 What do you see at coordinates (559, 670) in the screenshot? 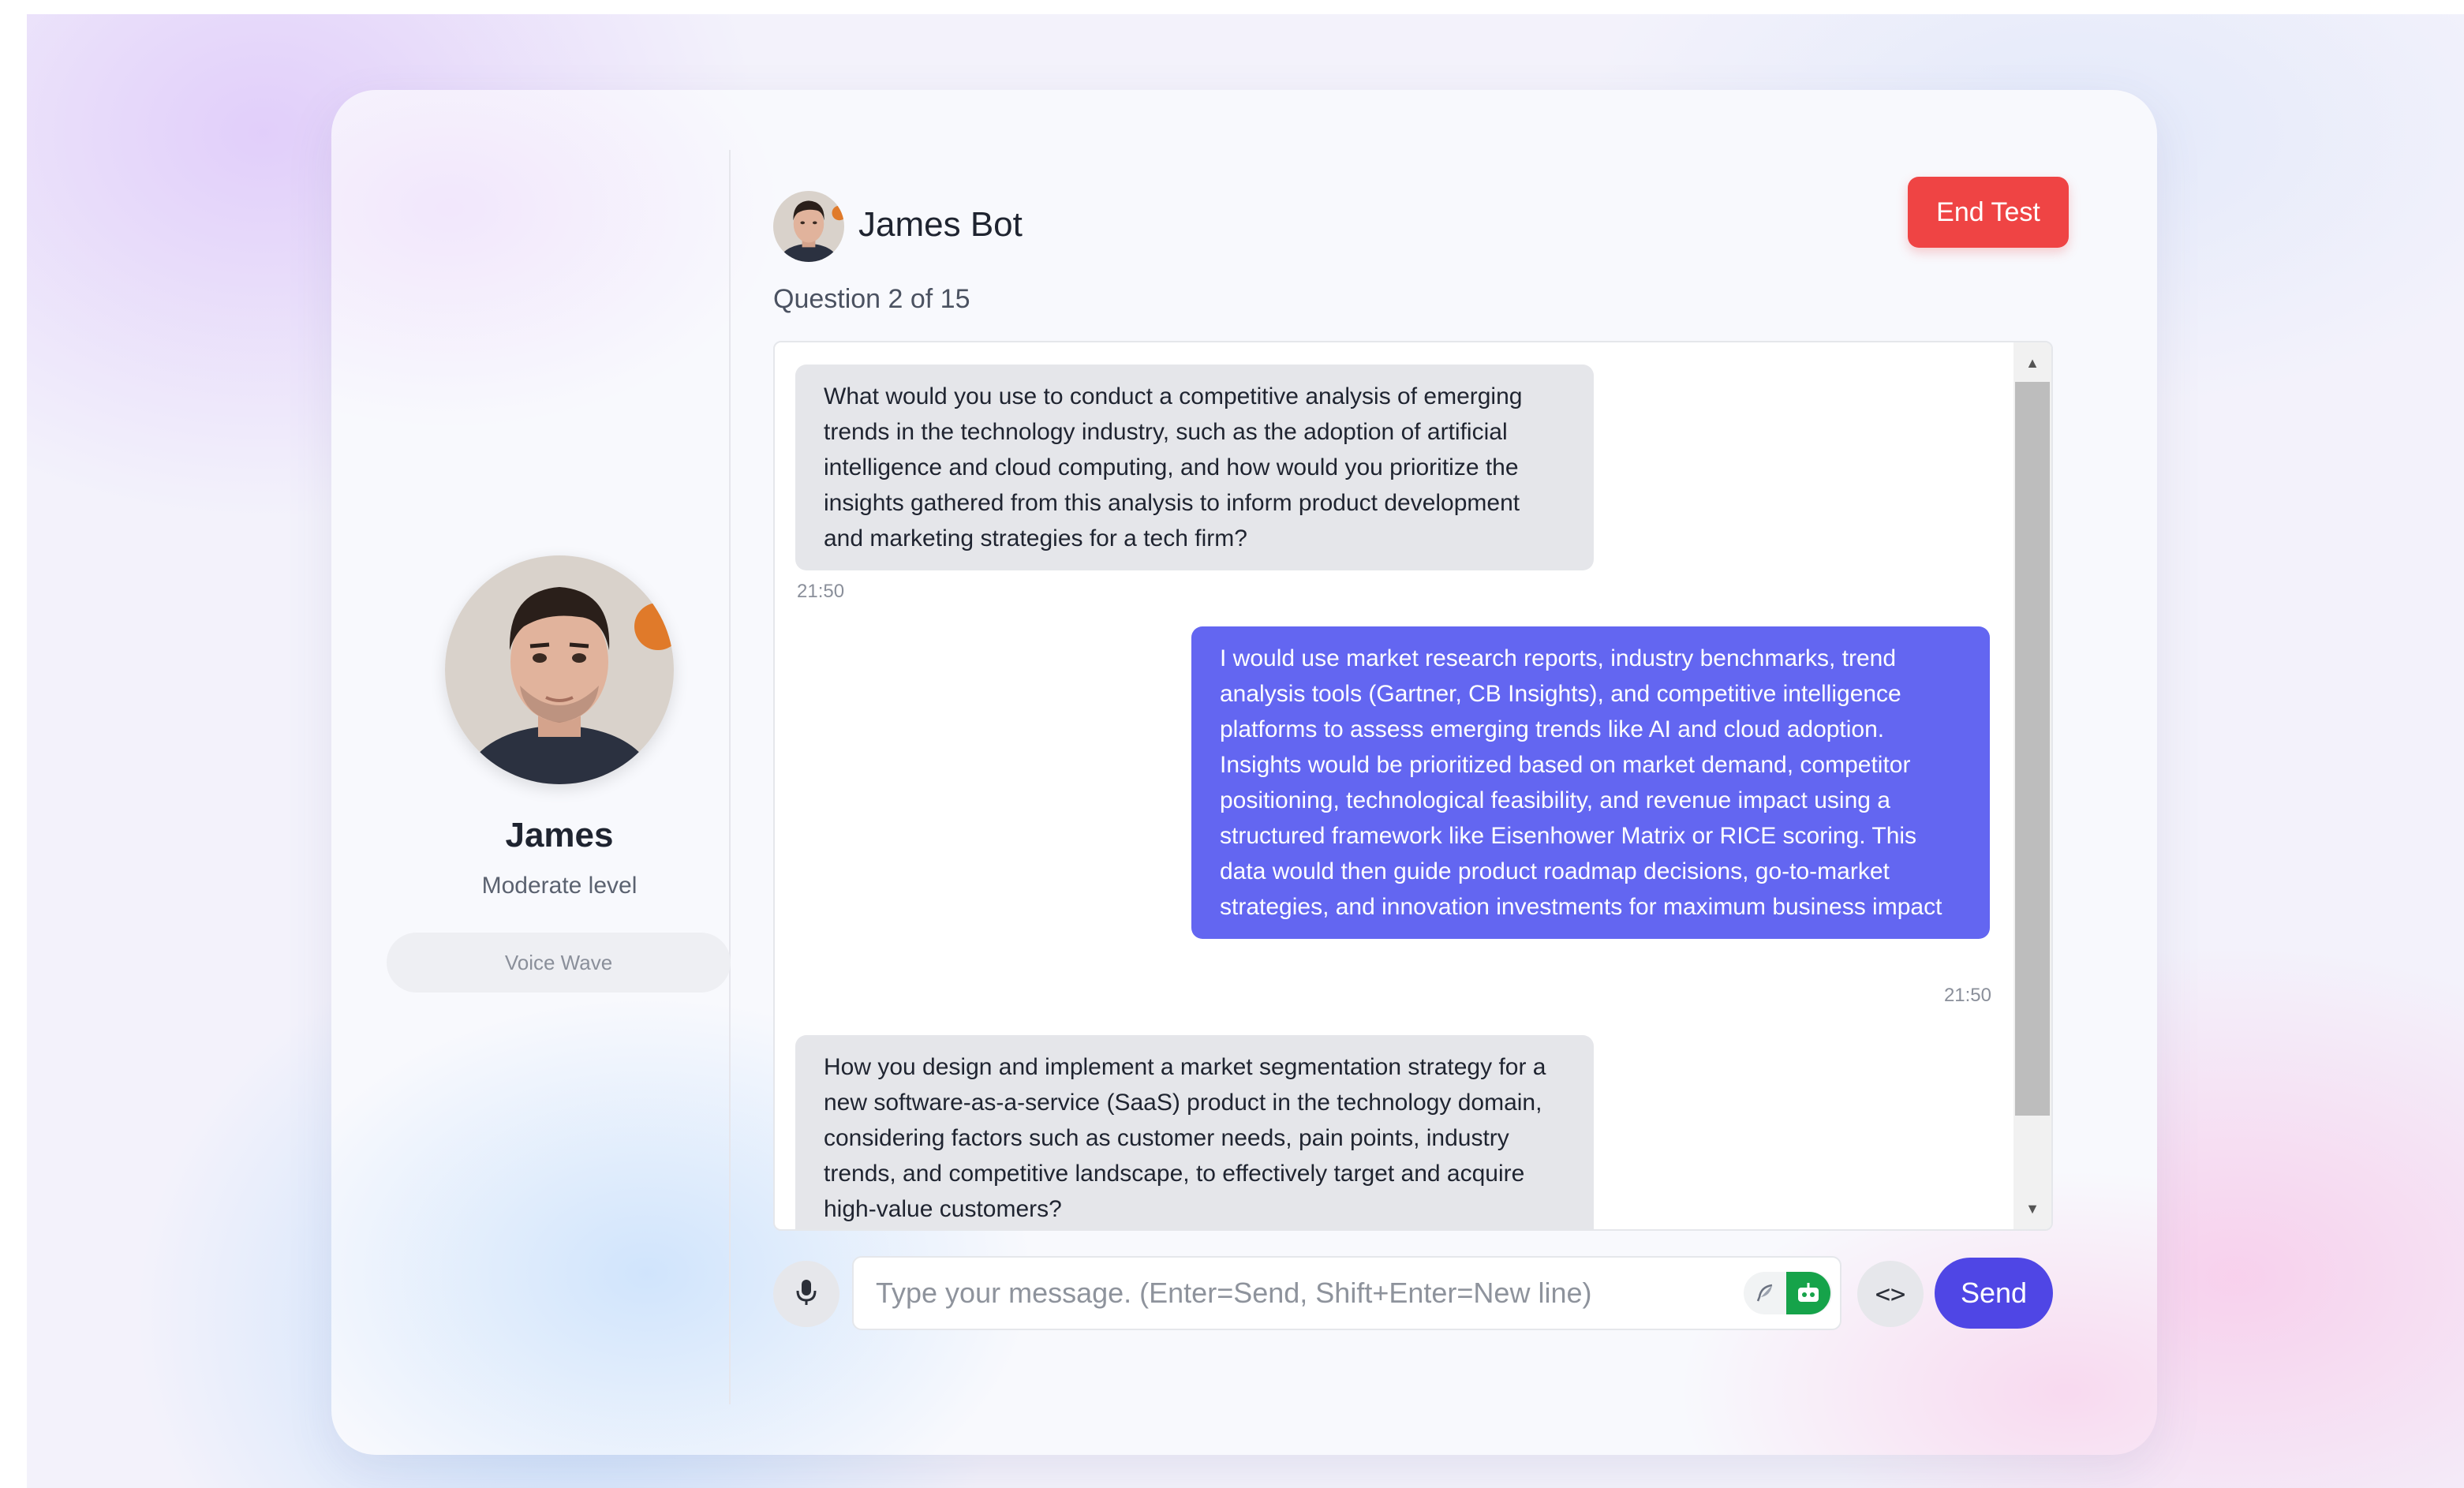
I see `avatar` at bounding box center [559, 670].